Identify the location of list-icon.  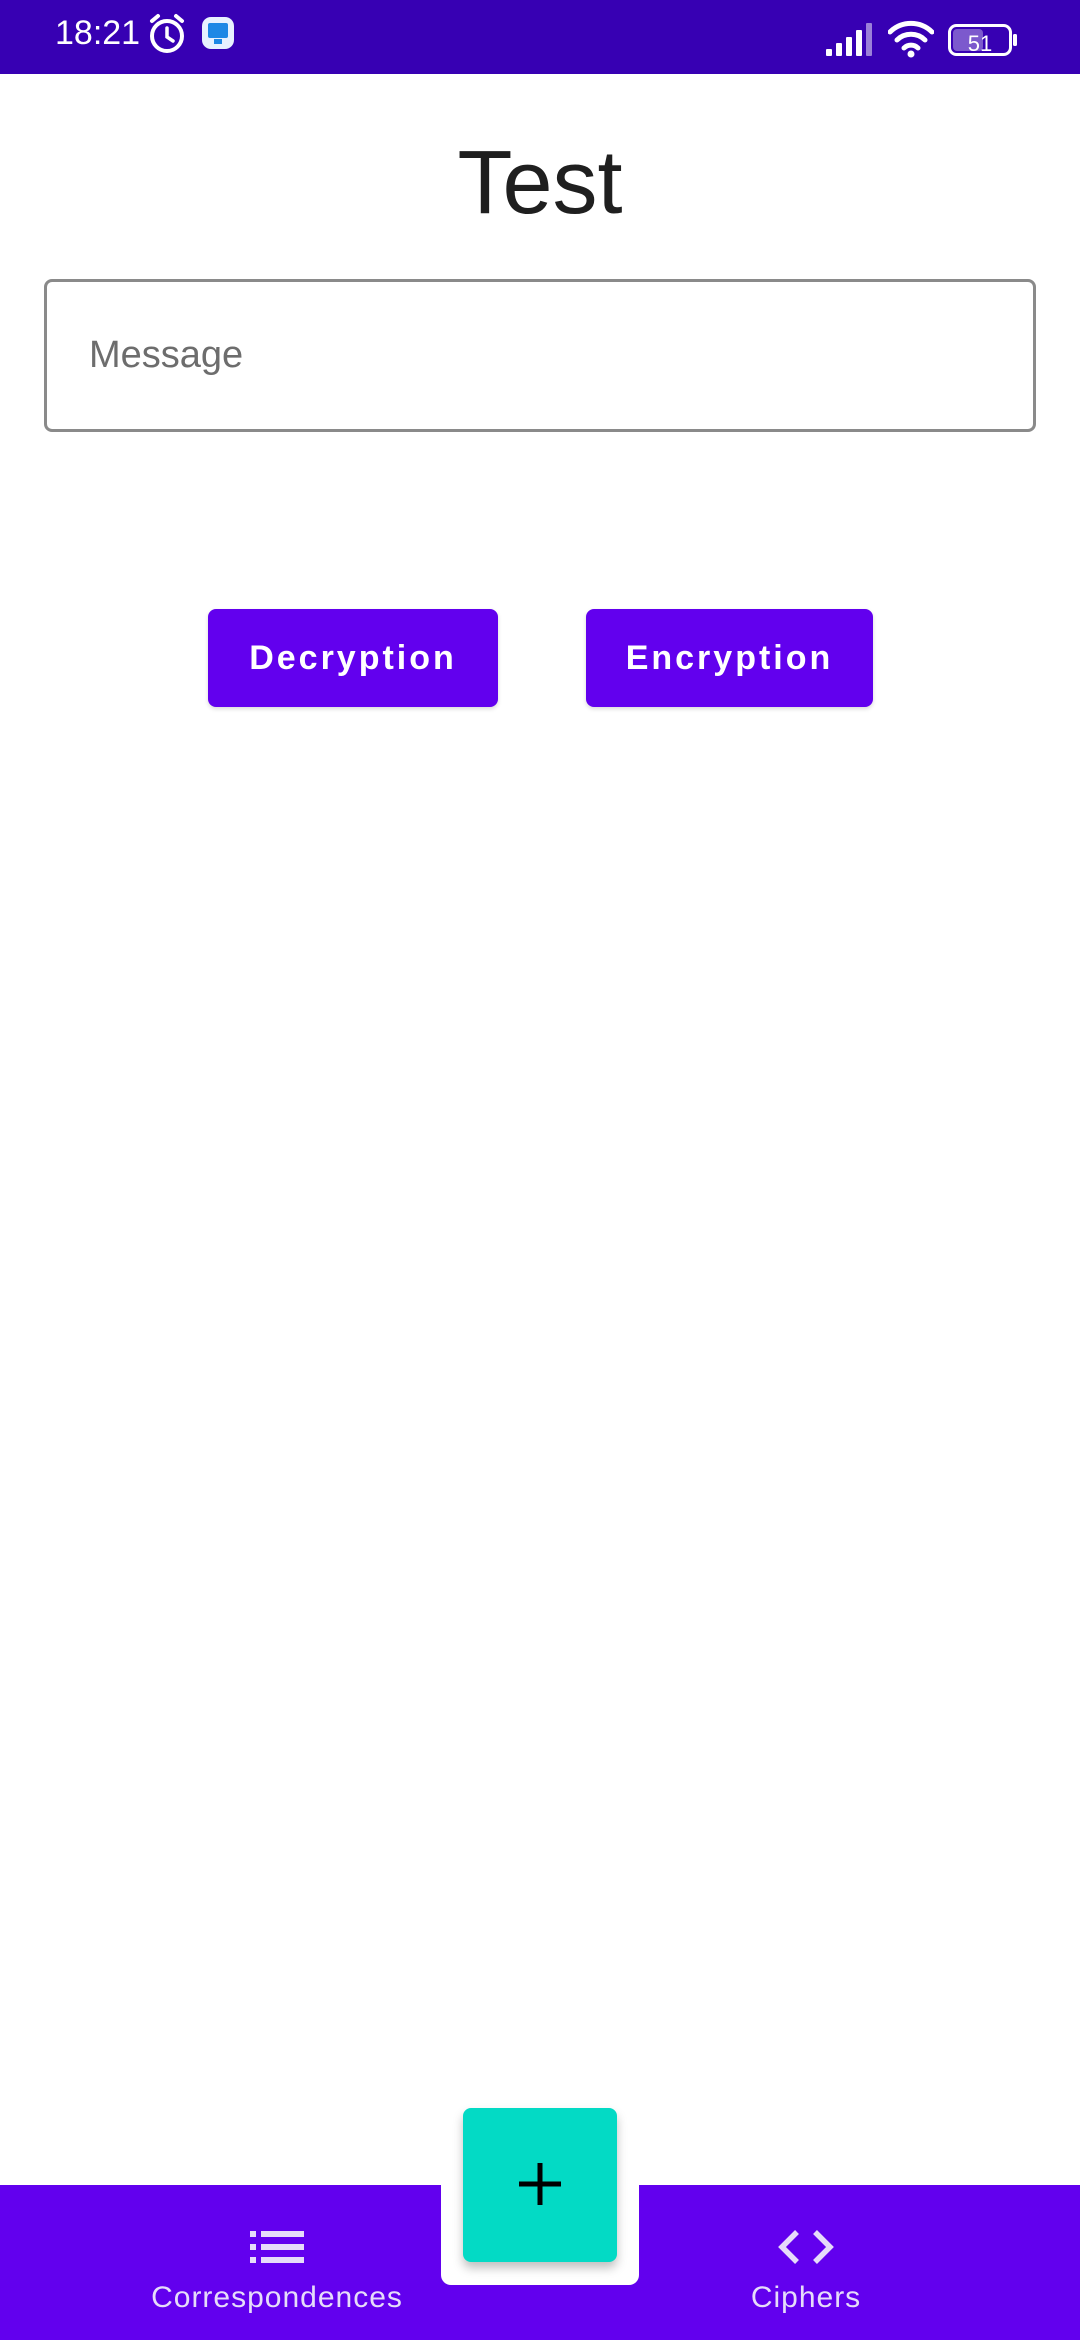
(277, 2247).